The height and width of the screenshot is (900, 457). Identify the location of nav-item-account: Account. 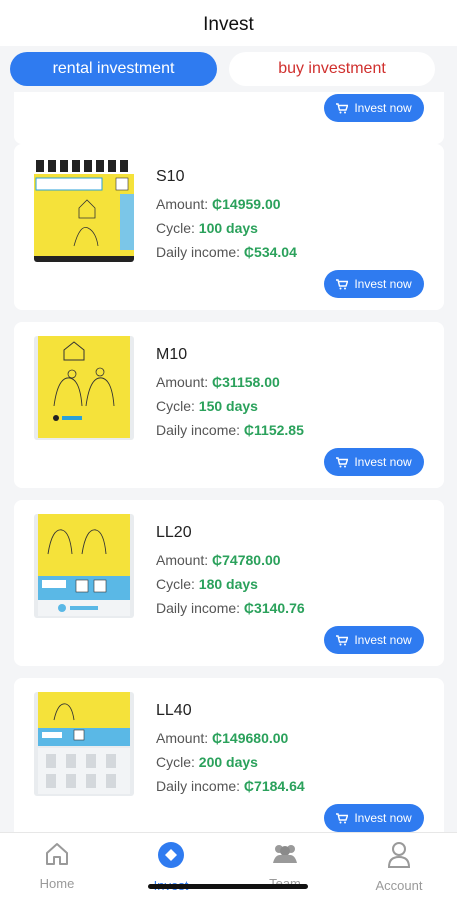
(399, 869).